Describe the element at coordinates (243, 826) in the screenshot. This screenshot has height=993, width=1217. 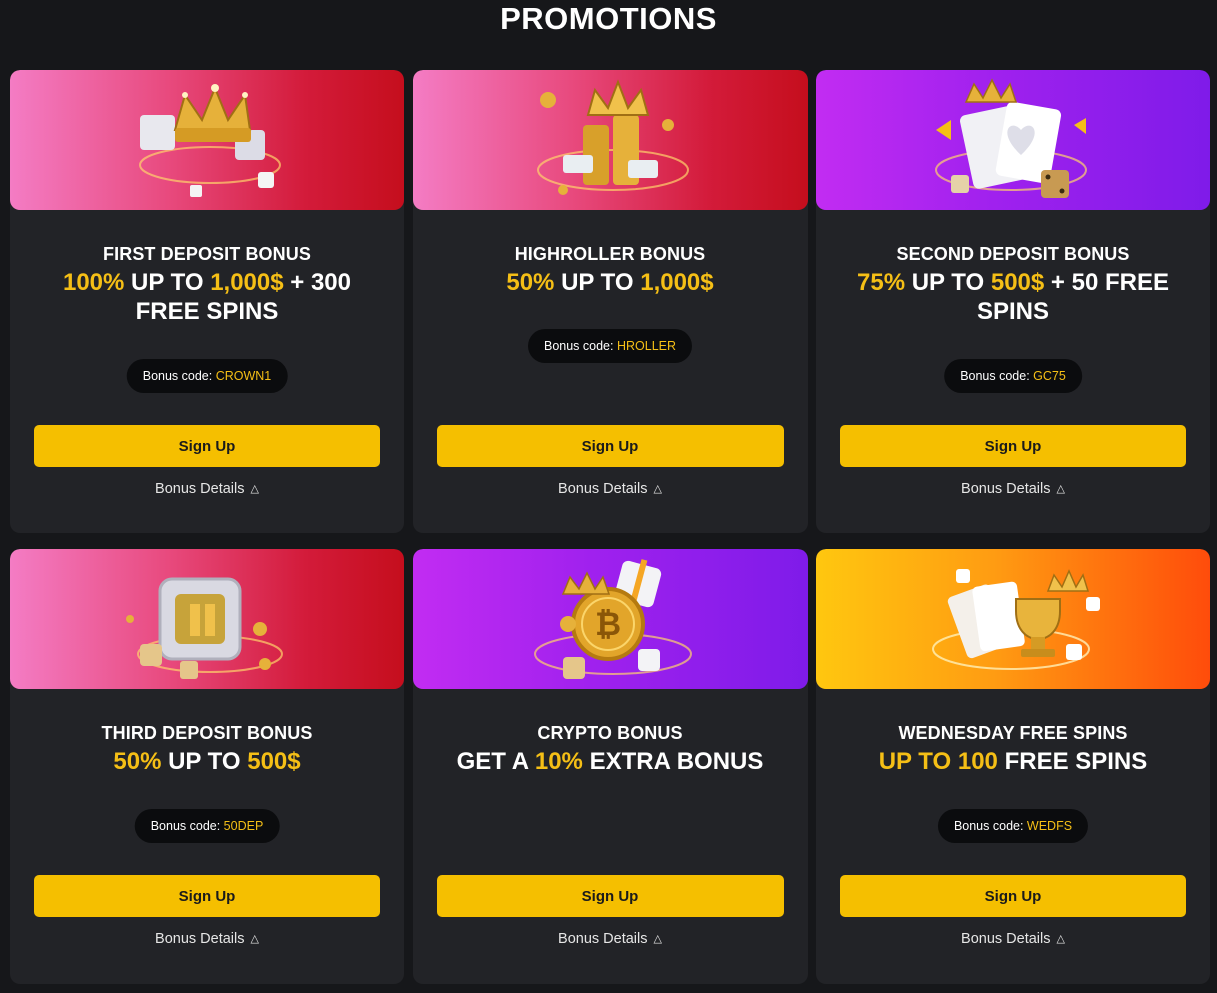
I see `bonus-code-value: 50DEP` at that location.